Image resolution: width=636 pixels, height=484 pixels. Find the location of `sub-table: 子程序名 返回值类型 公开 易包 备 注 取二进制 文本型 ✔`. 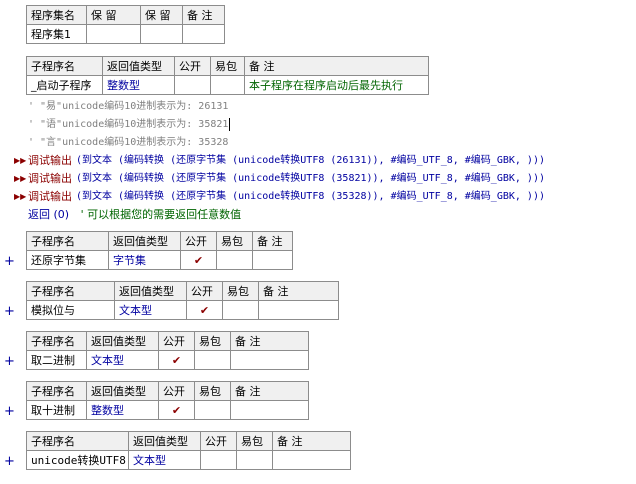

sub-table: 子程序名 返回值类型 公开 易包 备 注 取二进制 文本型 ✔ is located at coordinates (167, 350).